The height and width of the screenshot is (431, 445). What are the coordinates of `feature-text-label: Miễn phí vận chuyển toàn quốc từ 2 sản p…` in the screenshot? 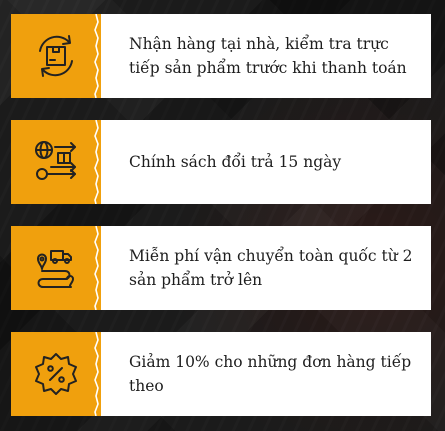 It's located at (271, 268).